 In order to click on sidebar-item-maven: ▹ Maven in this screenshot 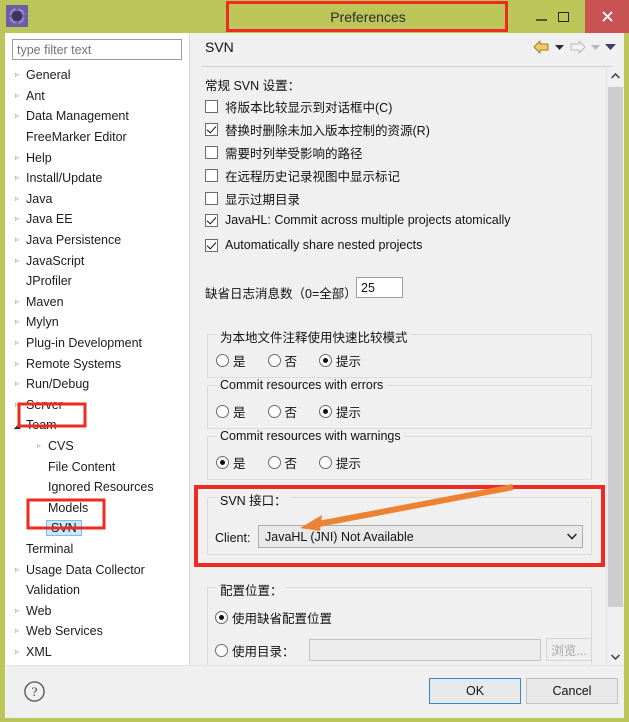, I will do `click(97, 302)`.